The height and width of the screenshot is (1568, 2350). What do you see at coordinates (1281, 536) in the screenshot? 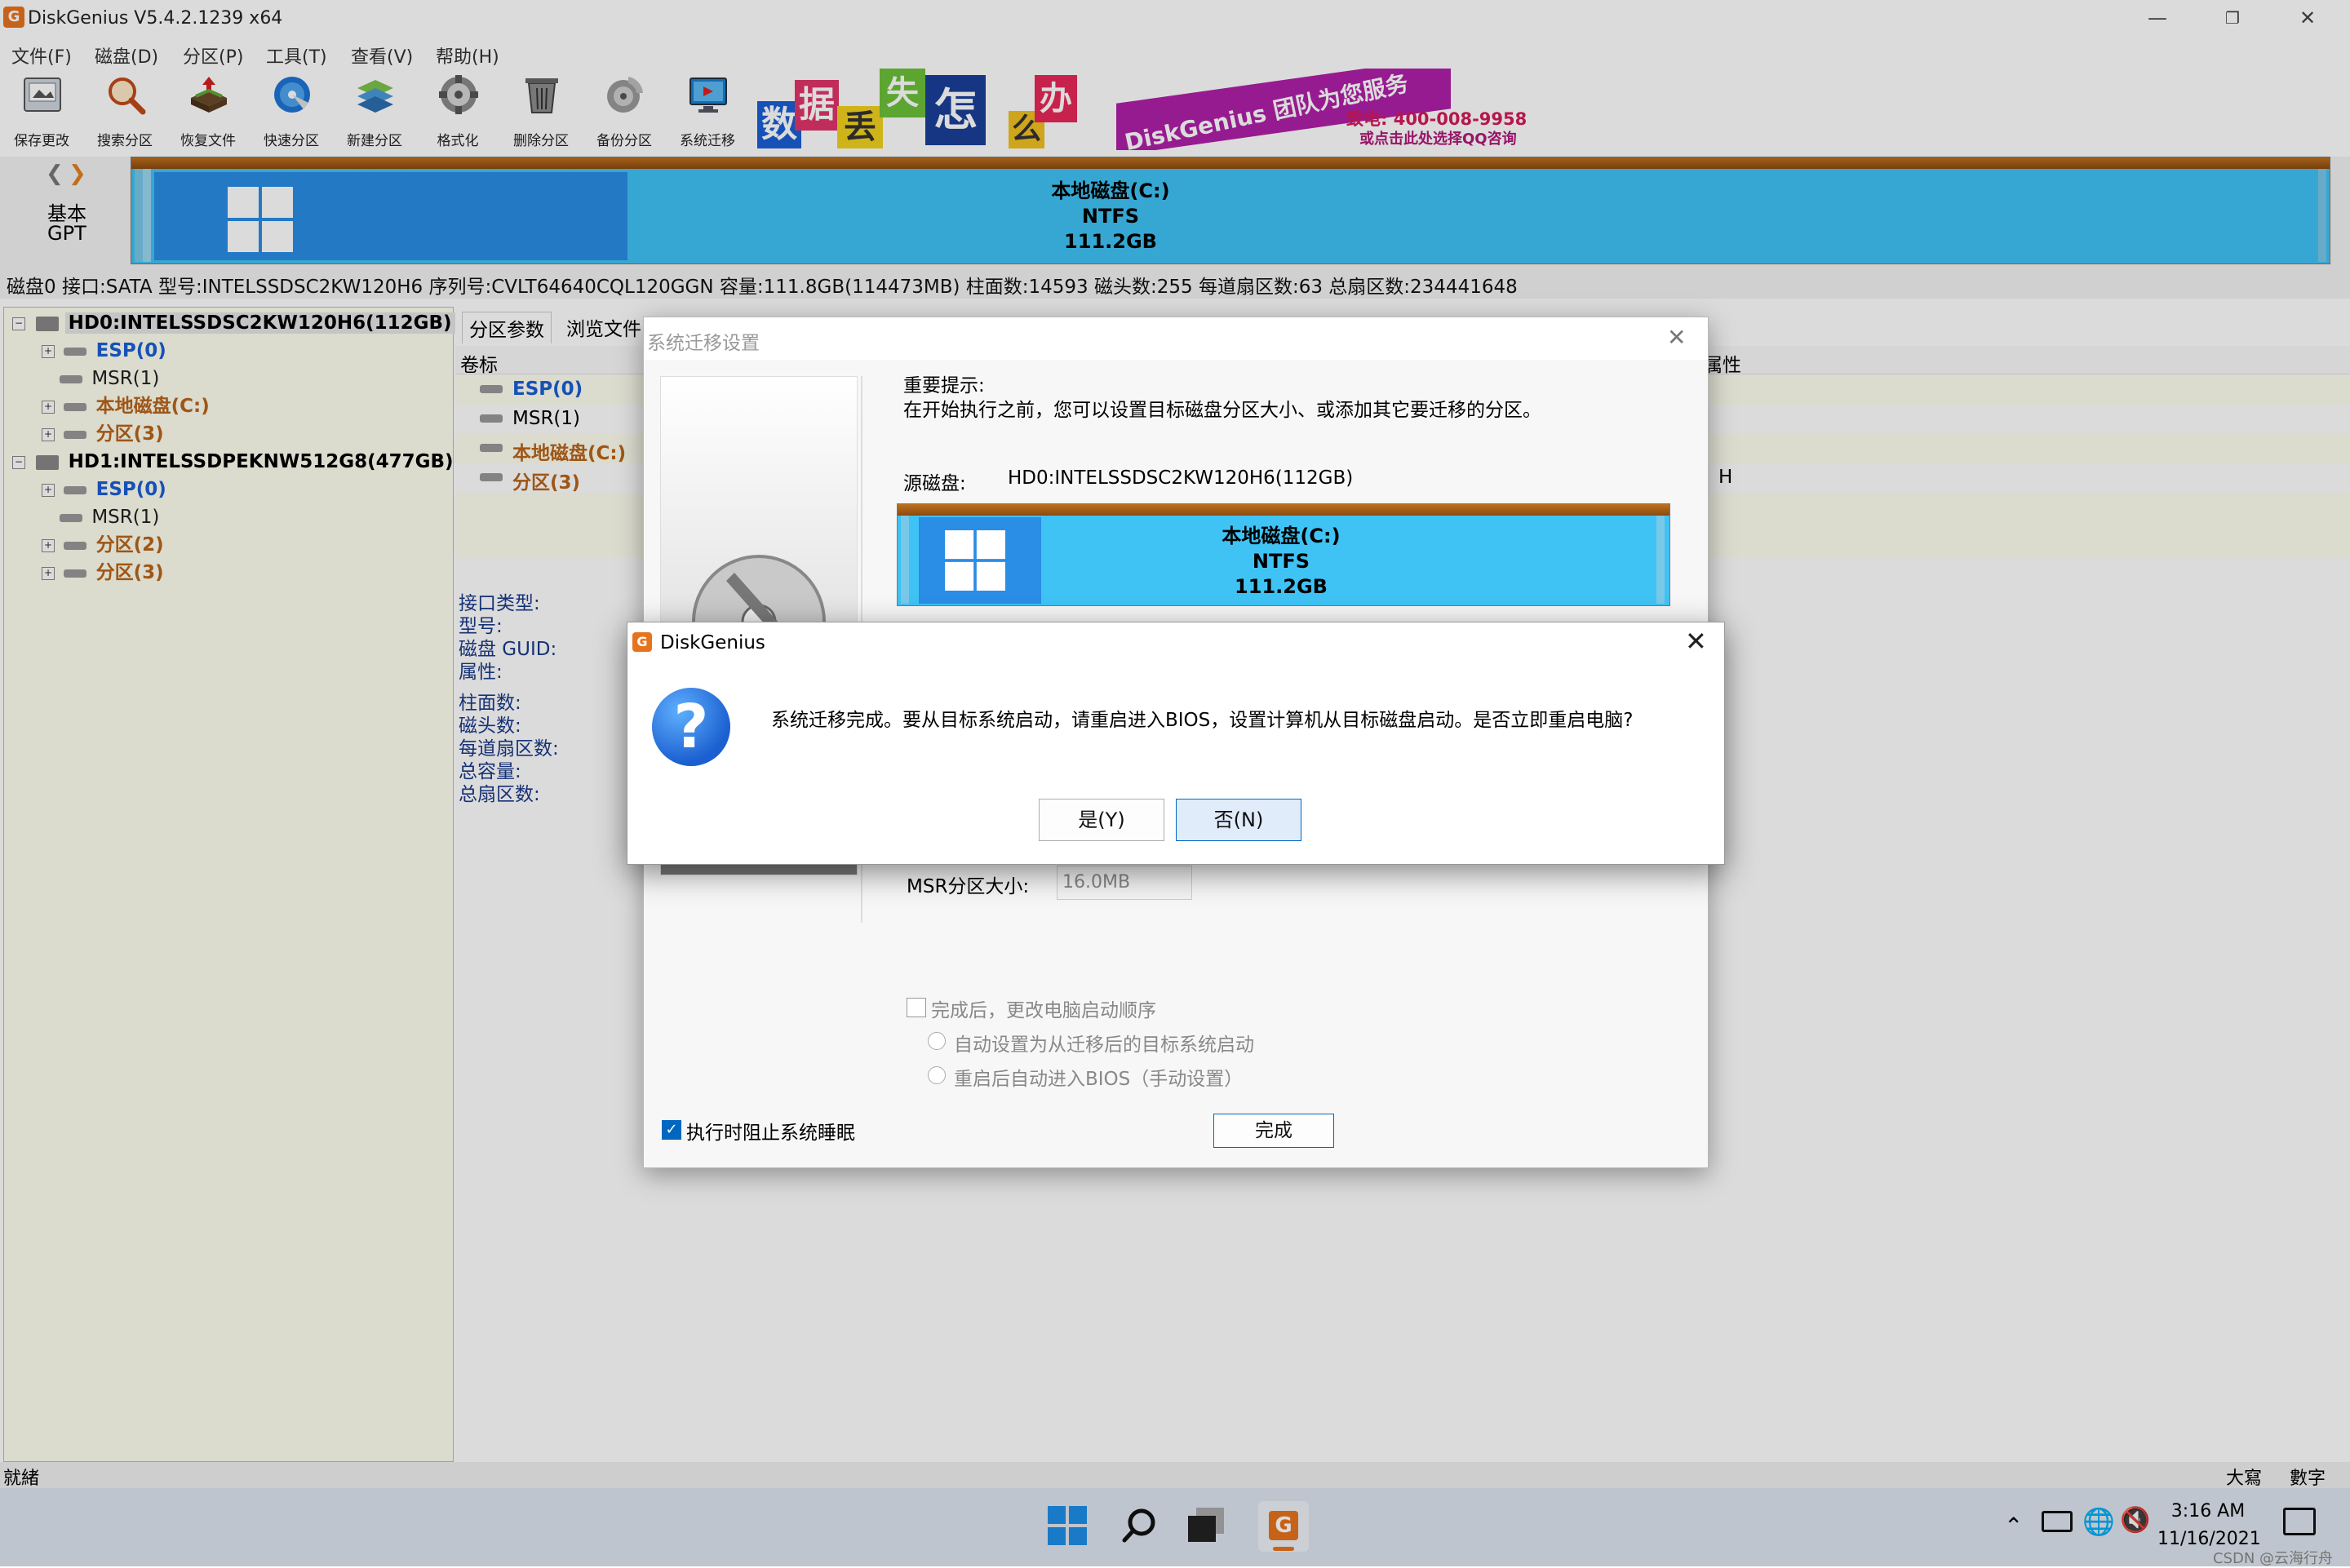
I see `migrate-bar-name: 本地磁盘(C:)` at bounding box center [1281, 536].